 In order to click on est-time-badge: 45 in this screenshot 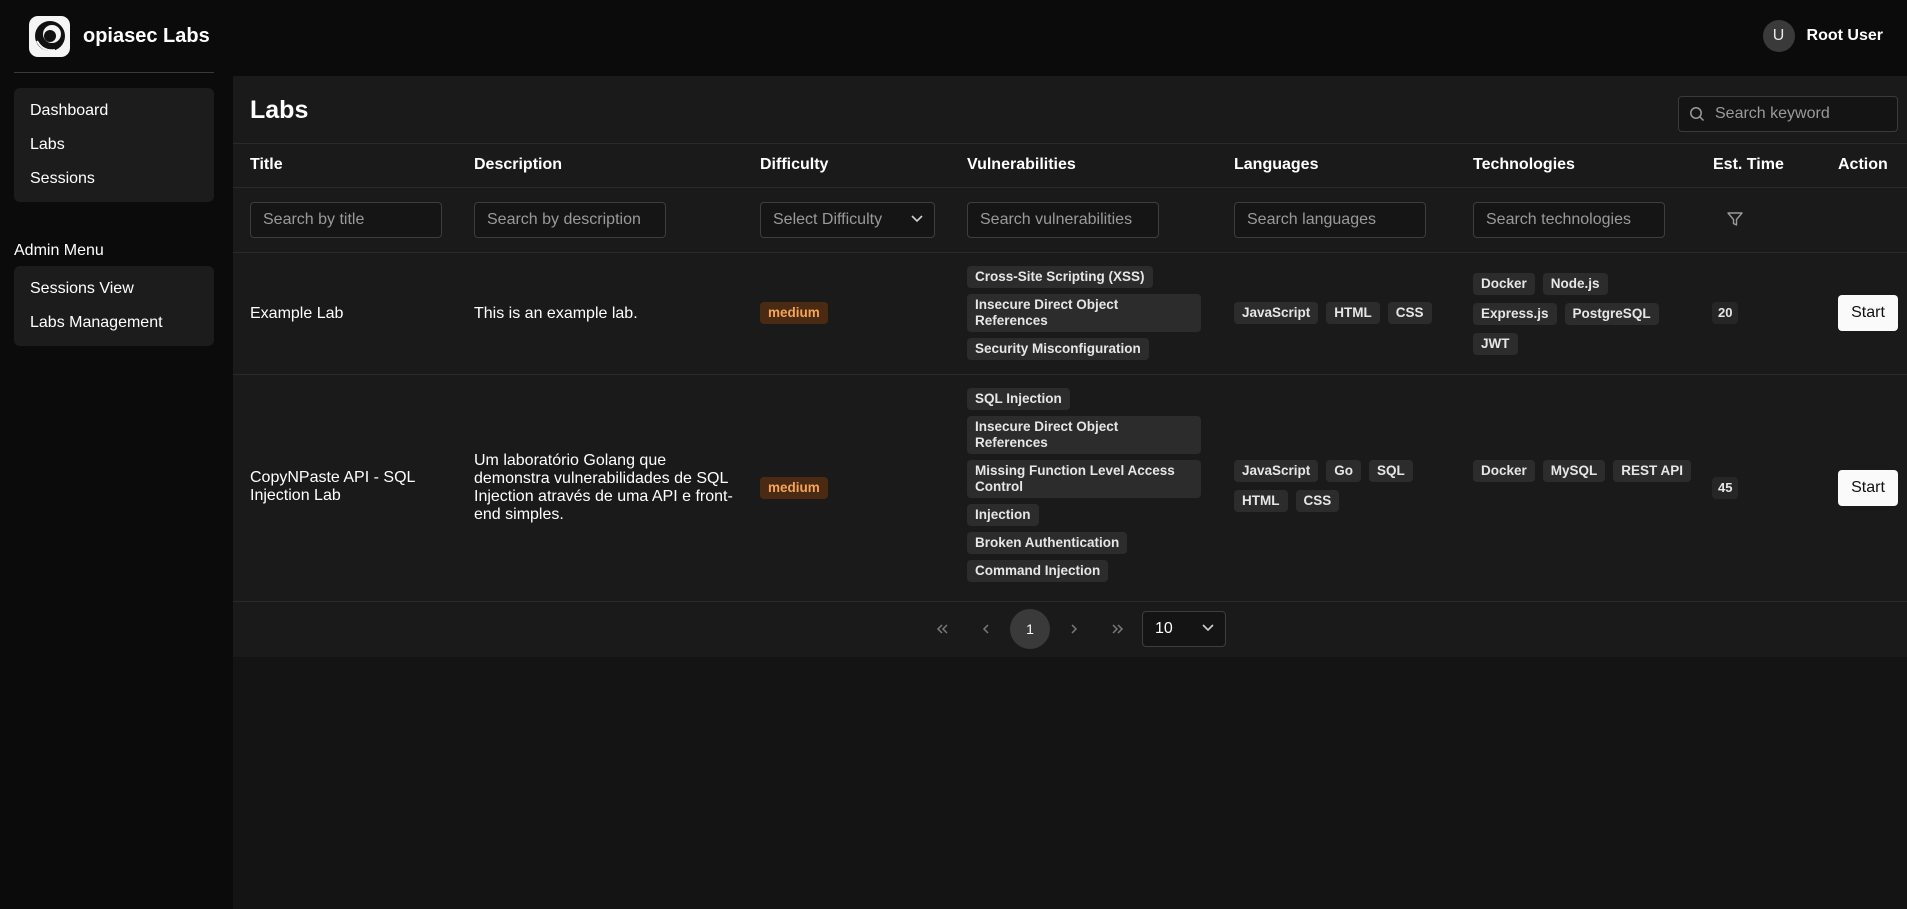, I will do `click(1725, 488)`.